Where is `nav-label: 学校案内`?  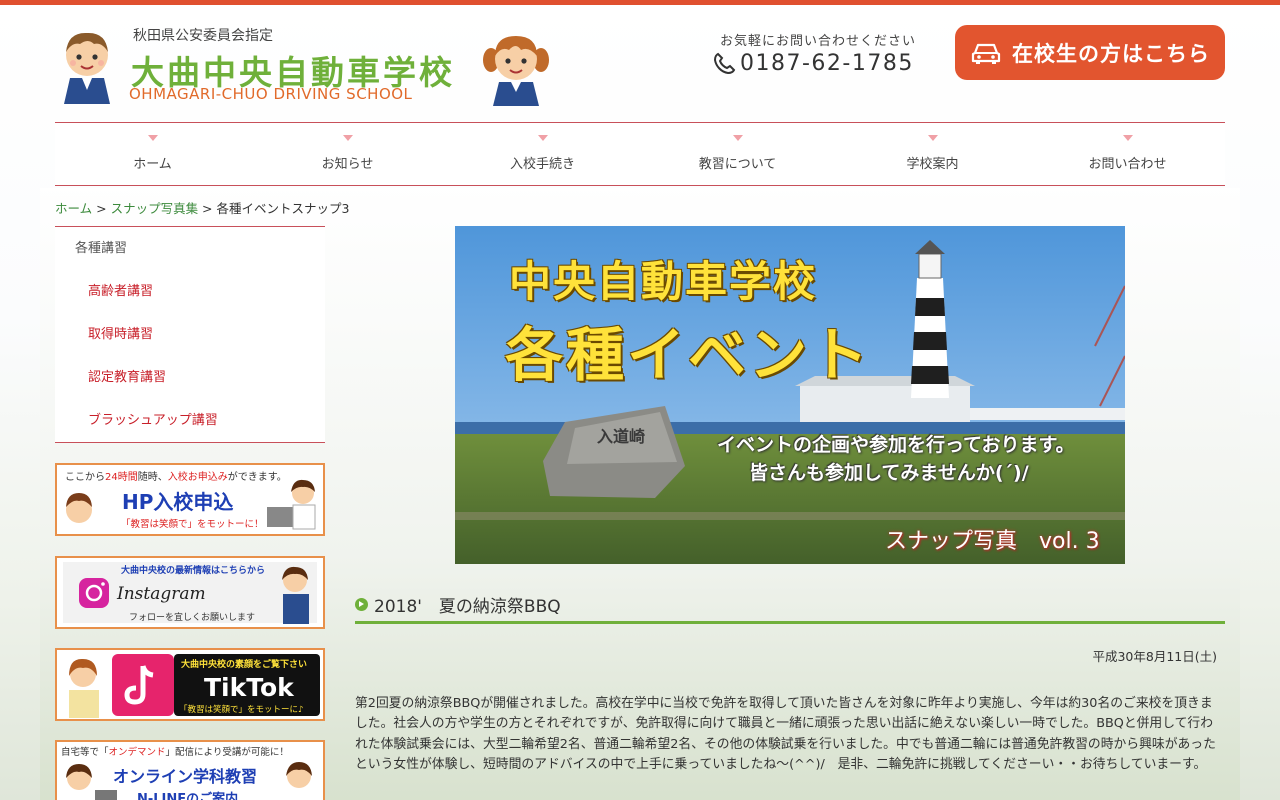 nav-label: 学校案内 is located at coordinates (932, 164).